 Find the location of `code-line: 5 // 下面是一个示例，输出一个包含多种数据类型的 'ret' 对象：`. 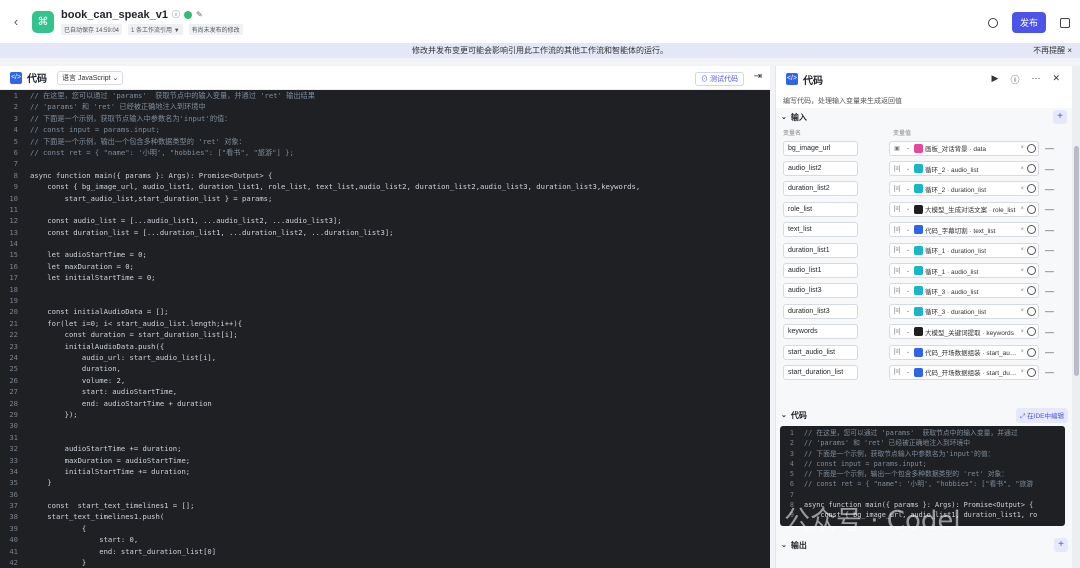

code-line: 5 // 下面是一个示例，输出一个包含多种数据类型的 'ret' 对象： is located at coordinates (922, 474).